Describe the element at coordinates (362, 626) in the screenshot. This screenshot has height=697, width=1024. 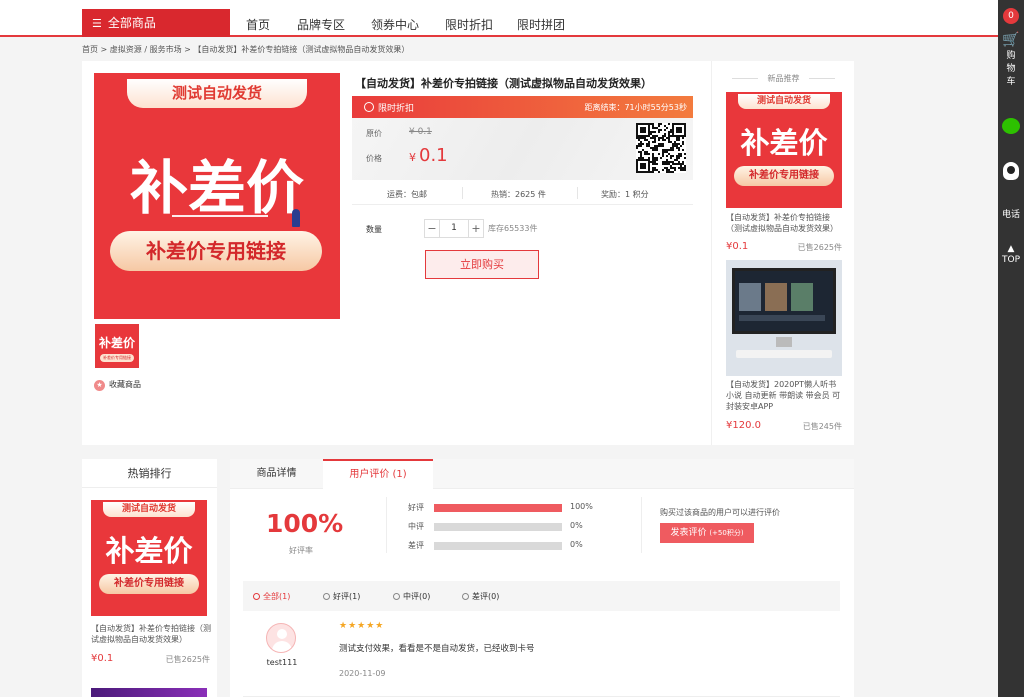
I see `review-stars: ★★★★★` at that location.